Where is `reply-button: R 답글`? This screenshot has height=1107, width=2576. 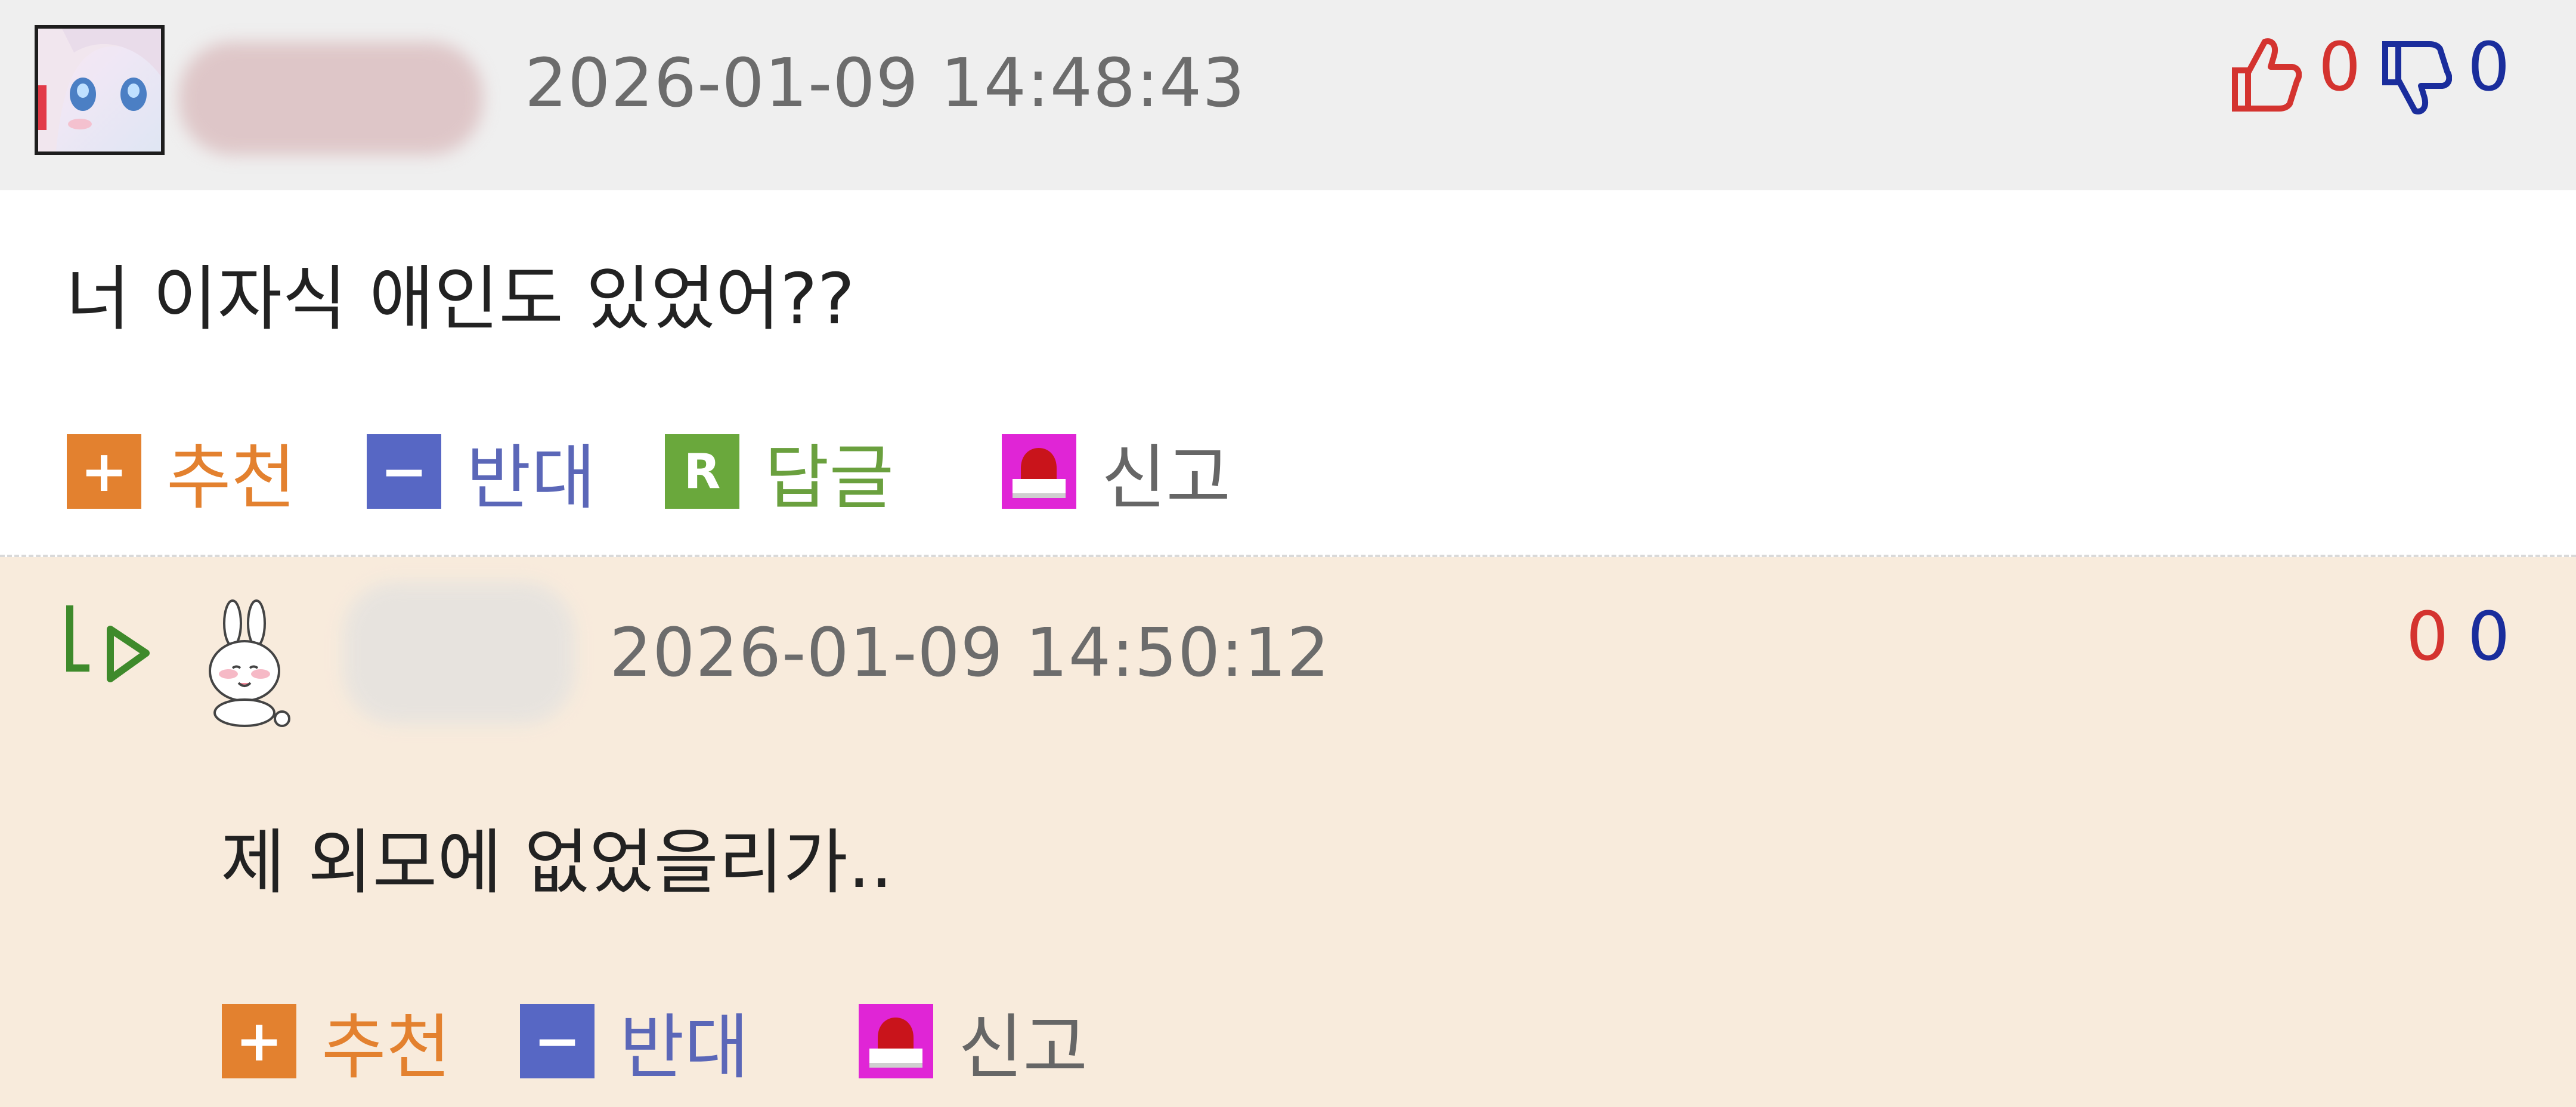 reply-button: R 답글 is located at coordinates (780, 471).